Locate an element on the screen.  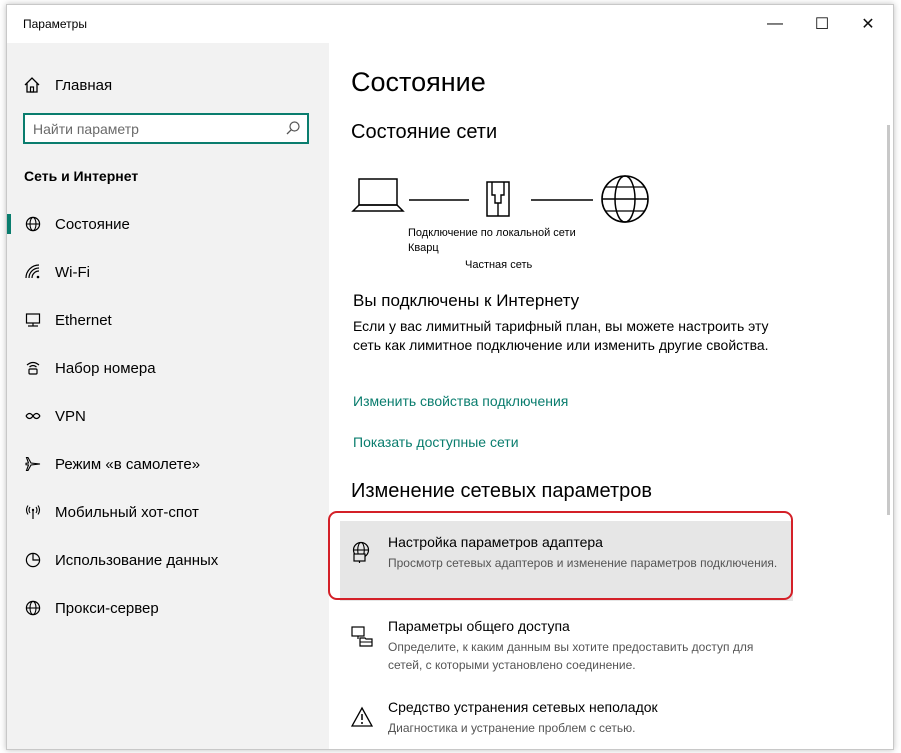
option-title: Параметры общего доступа is located at coordinates (479, 626).